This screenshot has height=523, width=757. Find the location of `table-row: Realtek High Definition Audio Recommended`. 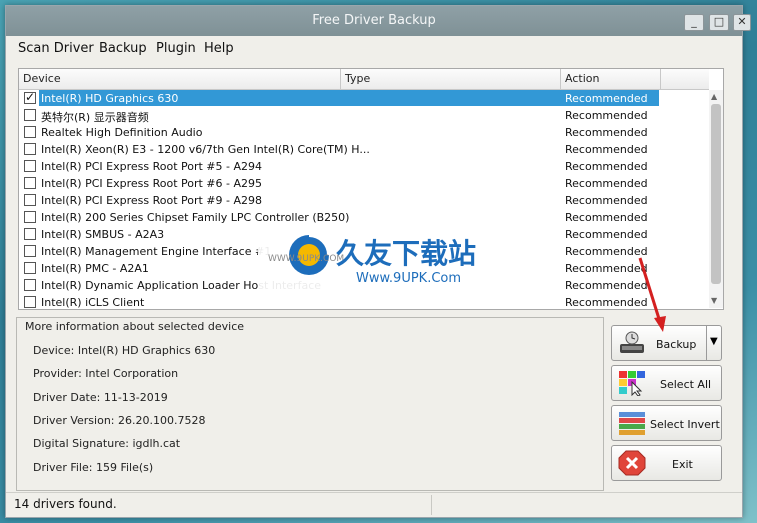

table-row: Realtek High Definition Audio Recommended is located at coordinates (364, 132).